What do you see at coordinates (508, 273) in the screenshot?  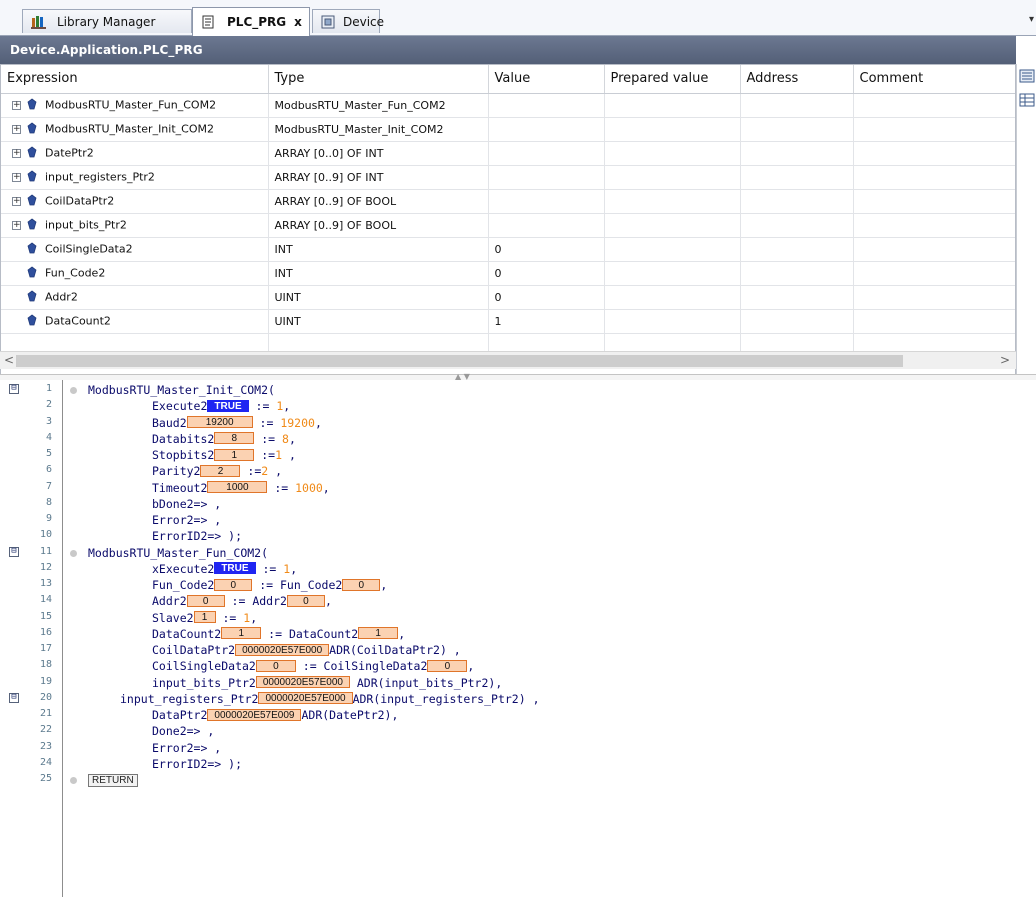 I see `watch-row: Fun_Code2 INT 0` at bounding box center [508, 273].